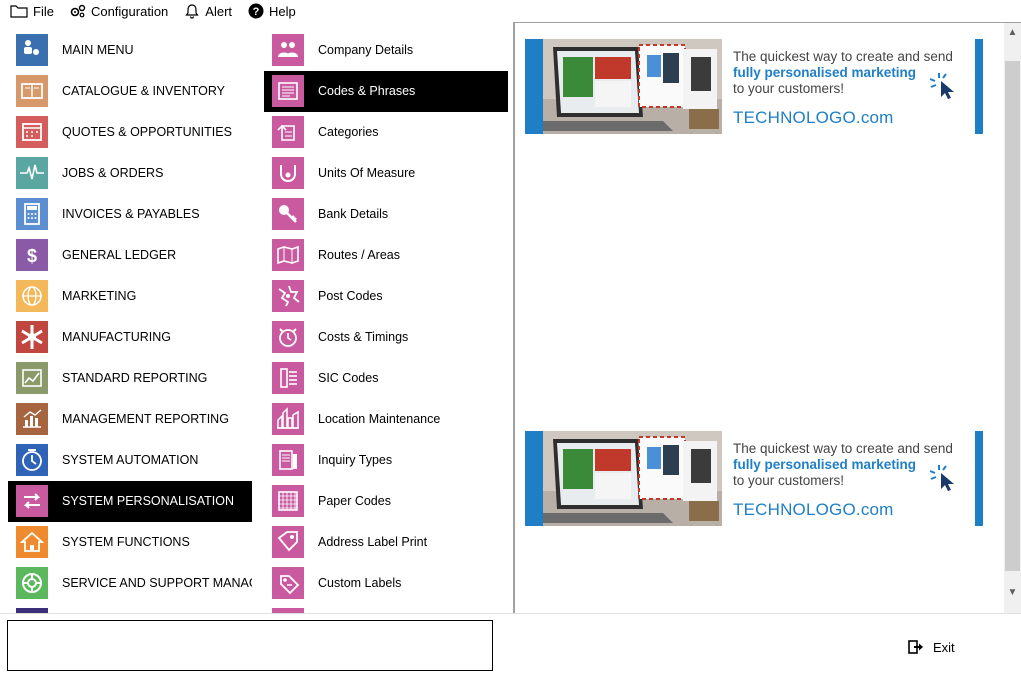 The image size is (1021, 674). Describe the element at coordinates (386, 132) in the screenshot. I see `submenu-item-categories: Categories` at that location.